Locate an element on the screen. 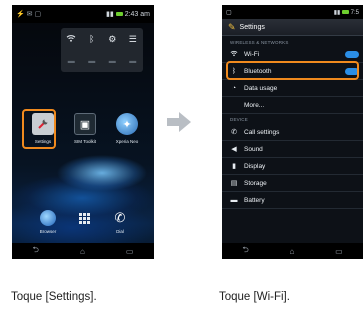 This screenshot has width=363, height=312. dock-browser: Browser is located at coordinates (48, 222).